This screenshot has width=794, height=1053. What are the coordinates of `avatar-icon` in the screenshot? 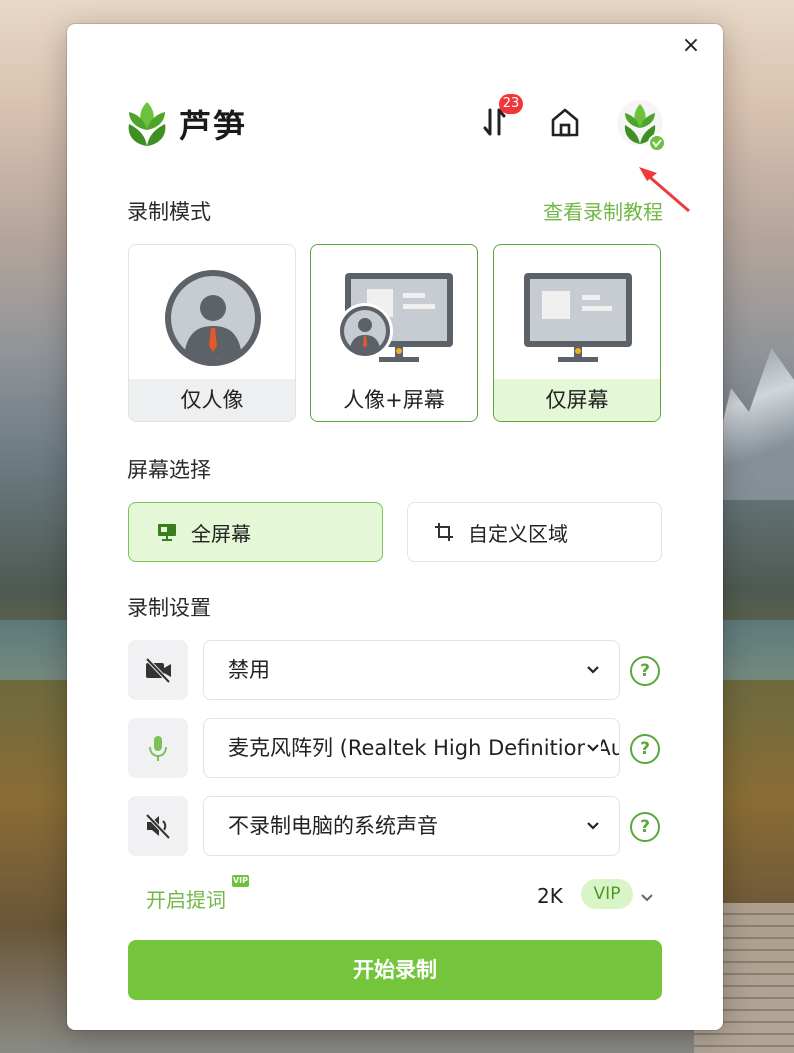 It's located at (641, 126).